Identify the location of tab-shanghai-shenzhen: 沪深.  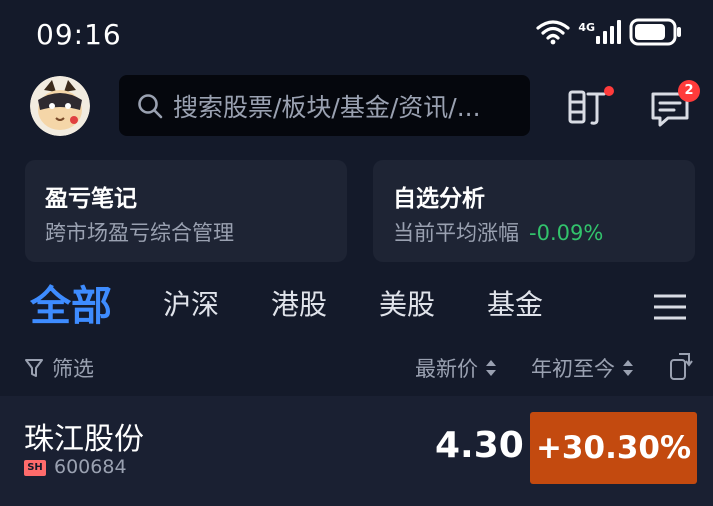
(191, 303).